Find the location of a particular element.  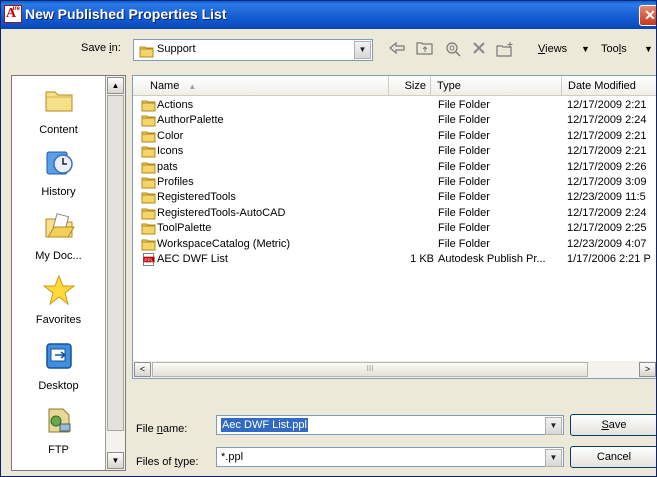

svg-text: PPL is located at coordinates (148, 259).